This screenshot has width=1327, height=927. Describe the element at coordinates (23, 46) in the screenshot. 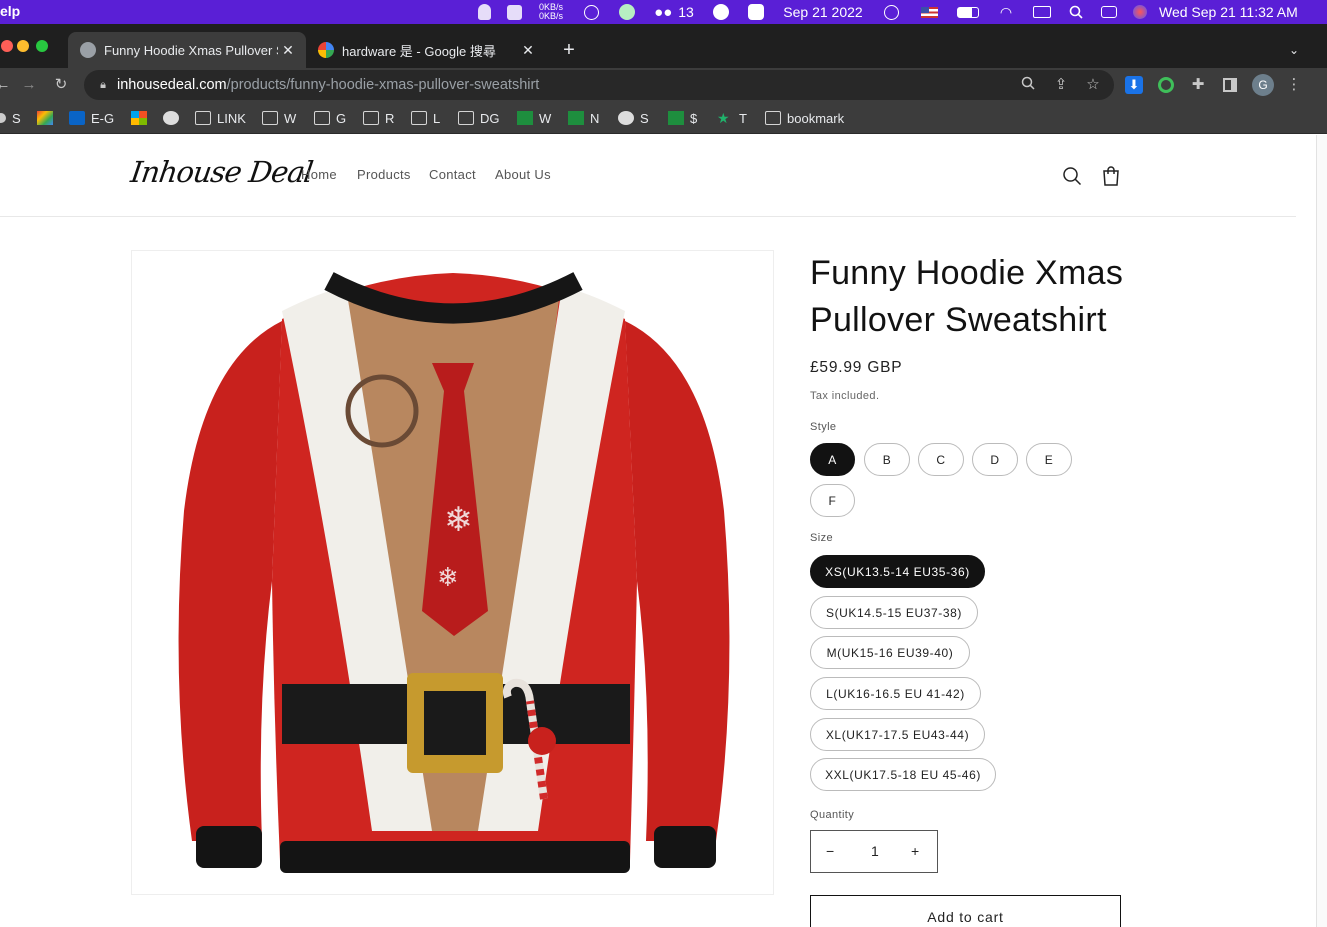

I see `window-minimize-button` at that location.